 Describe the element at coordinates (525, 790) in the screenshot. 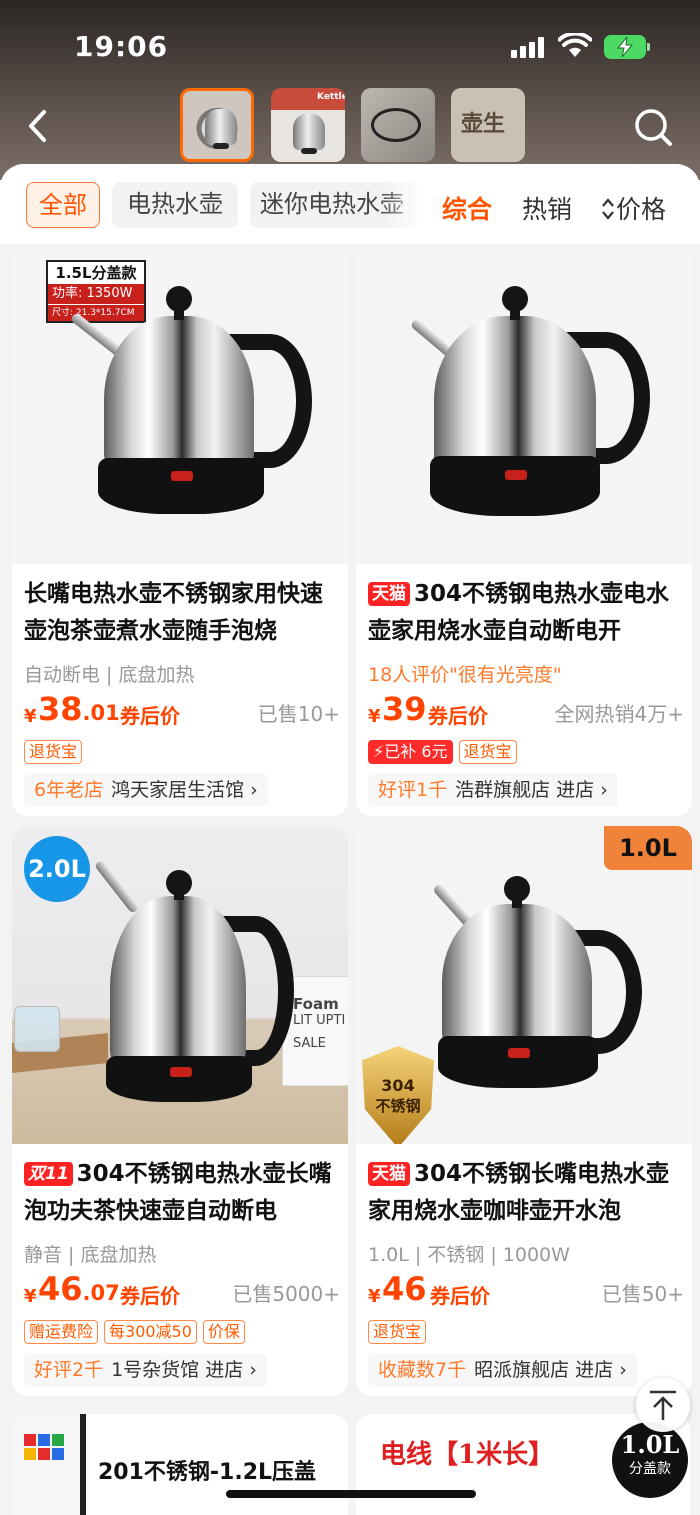

I see `shop-name: 浩群旗舰店 进店` at that location.